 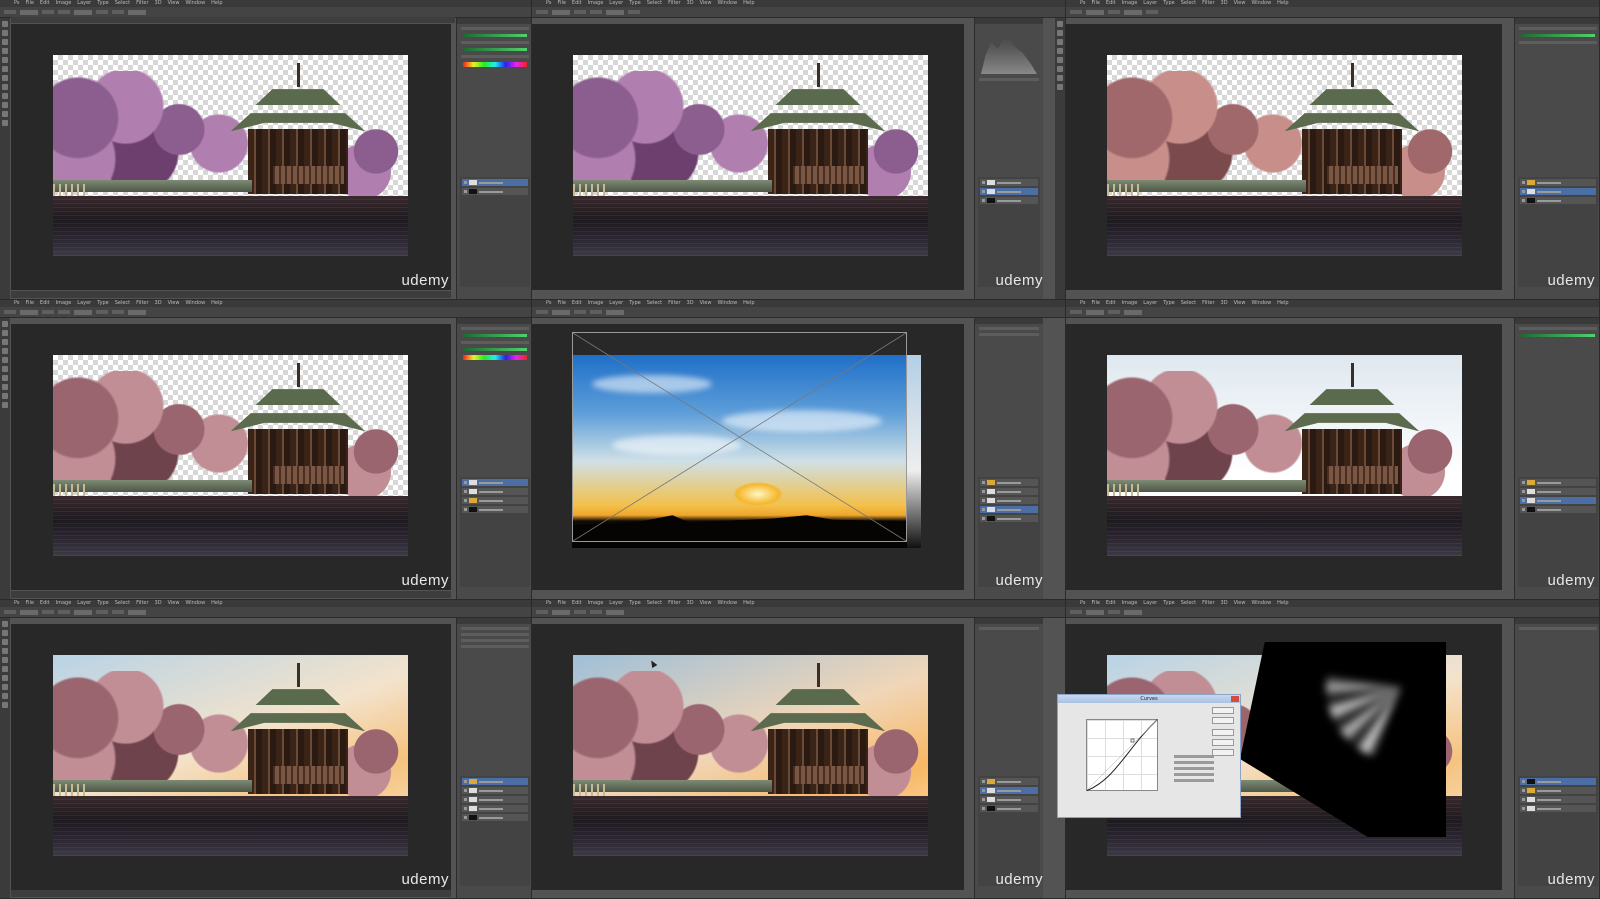 I want to click on cancel-button, so click(x=1223, y=720).